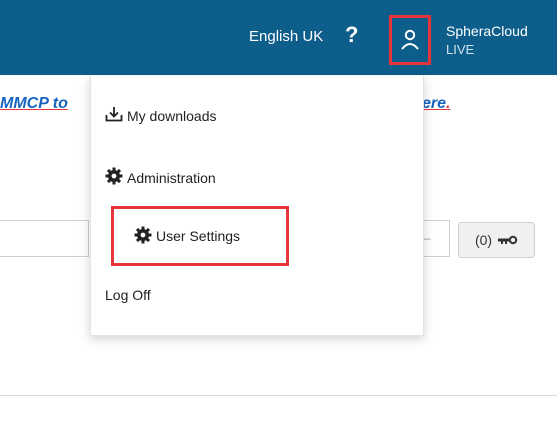 This screenshot has height=430, width=557. I want to click on user-menu-button, so click(410, 40).